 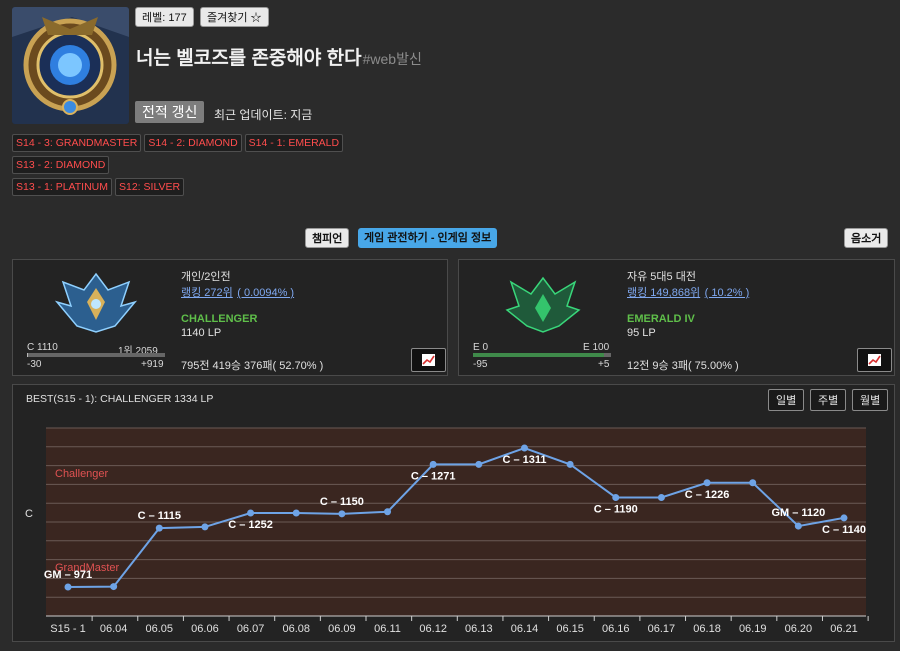 I want to click on x-tick-label: 06.14, so click(x=525, y=629).